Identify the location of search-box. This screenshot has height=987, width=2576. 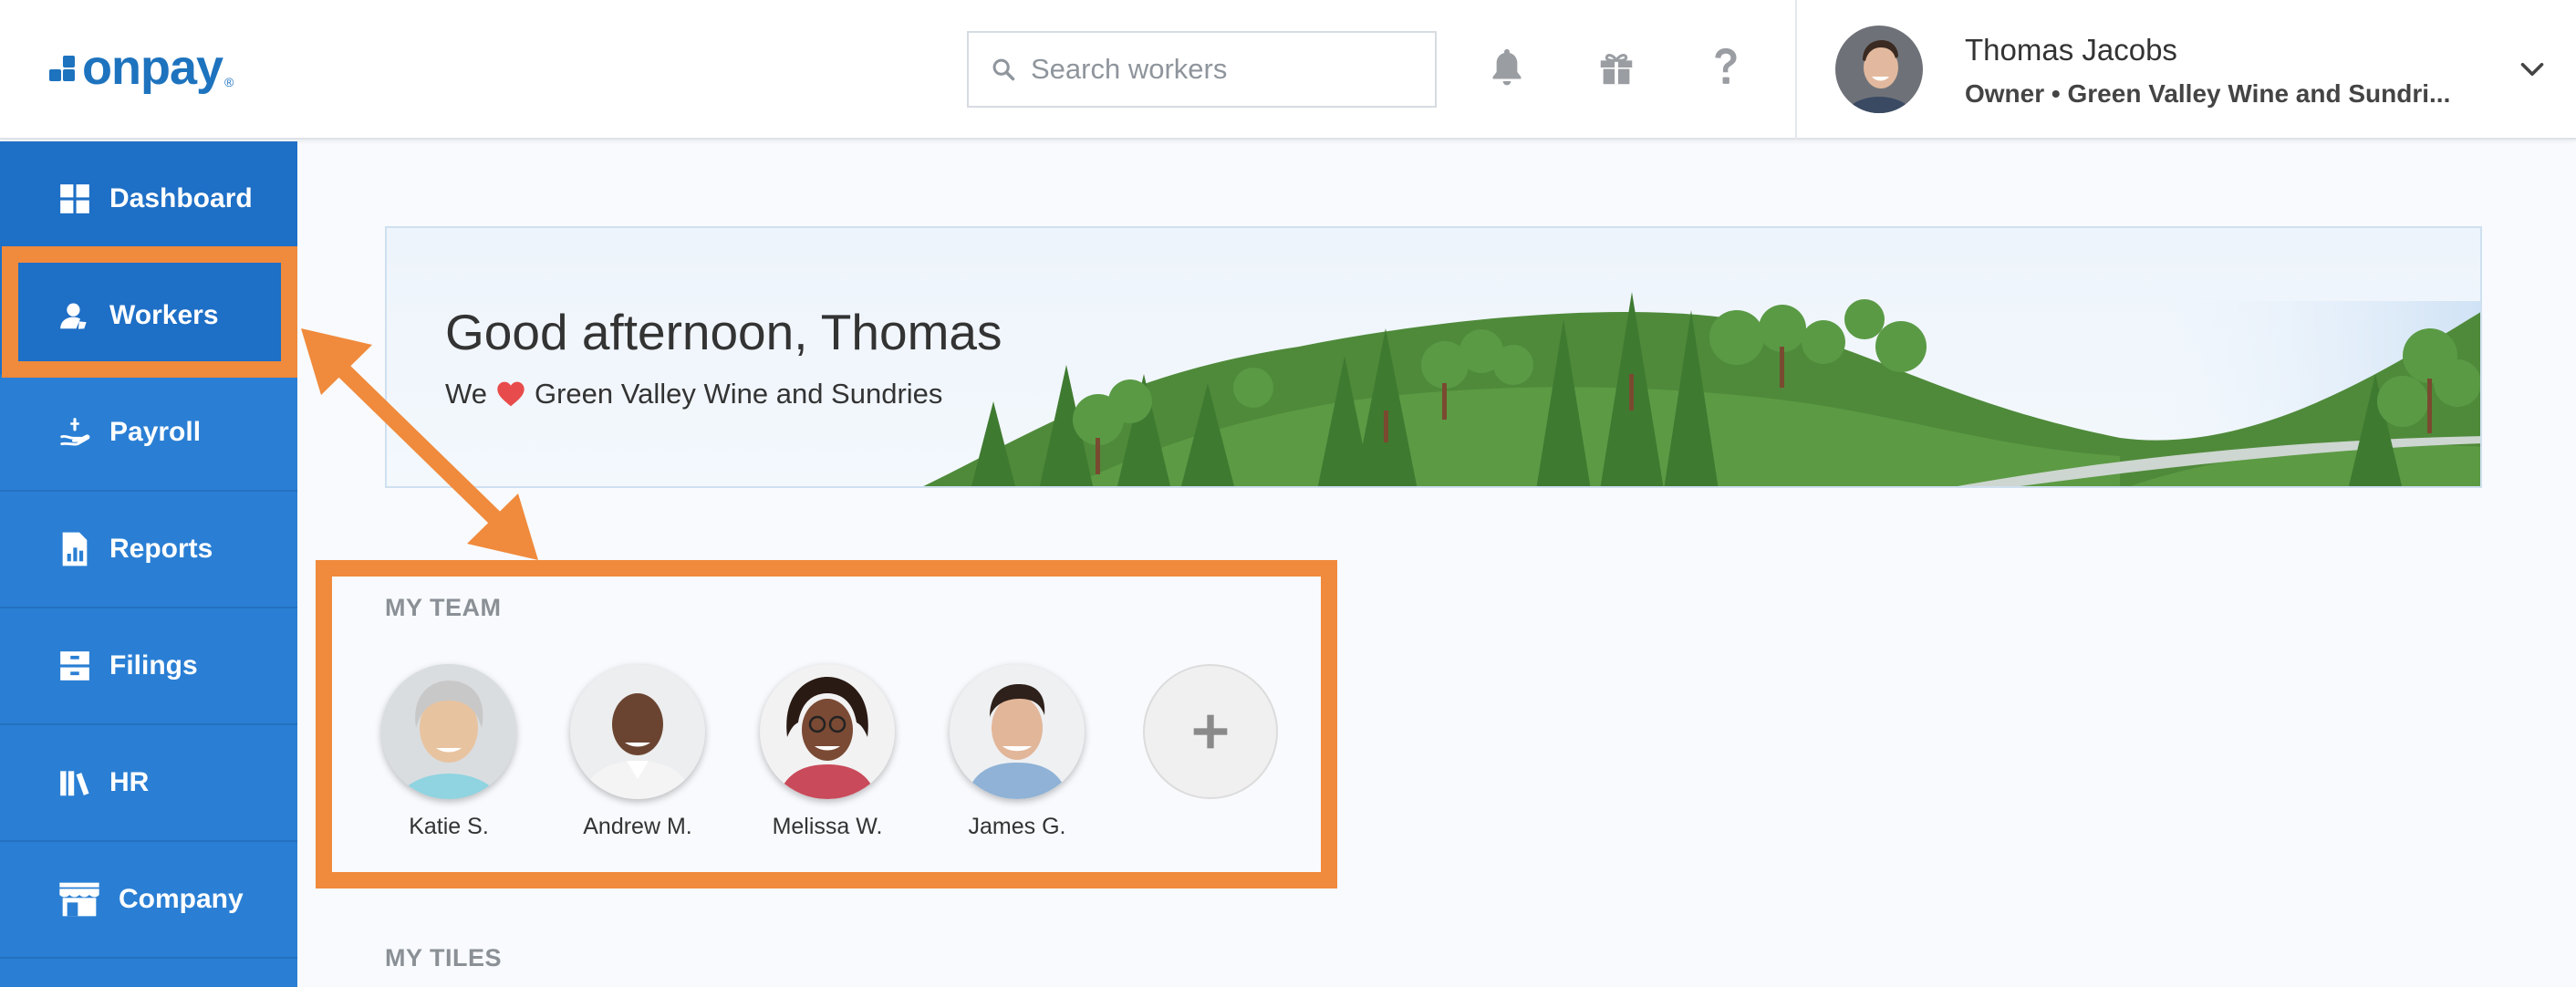
(1202, 69).